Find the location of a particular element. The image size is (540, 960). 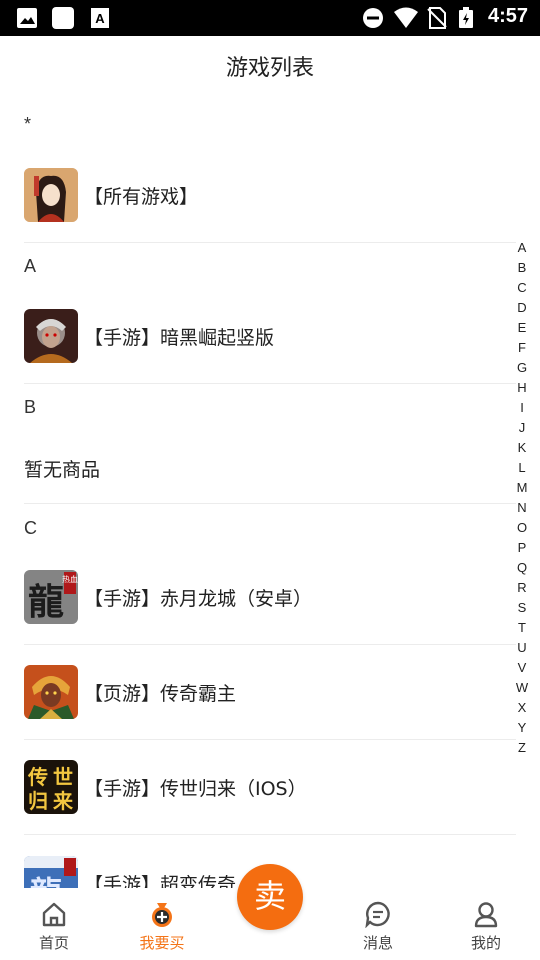

index-letter-l: L is located at coordinates (522, 468).